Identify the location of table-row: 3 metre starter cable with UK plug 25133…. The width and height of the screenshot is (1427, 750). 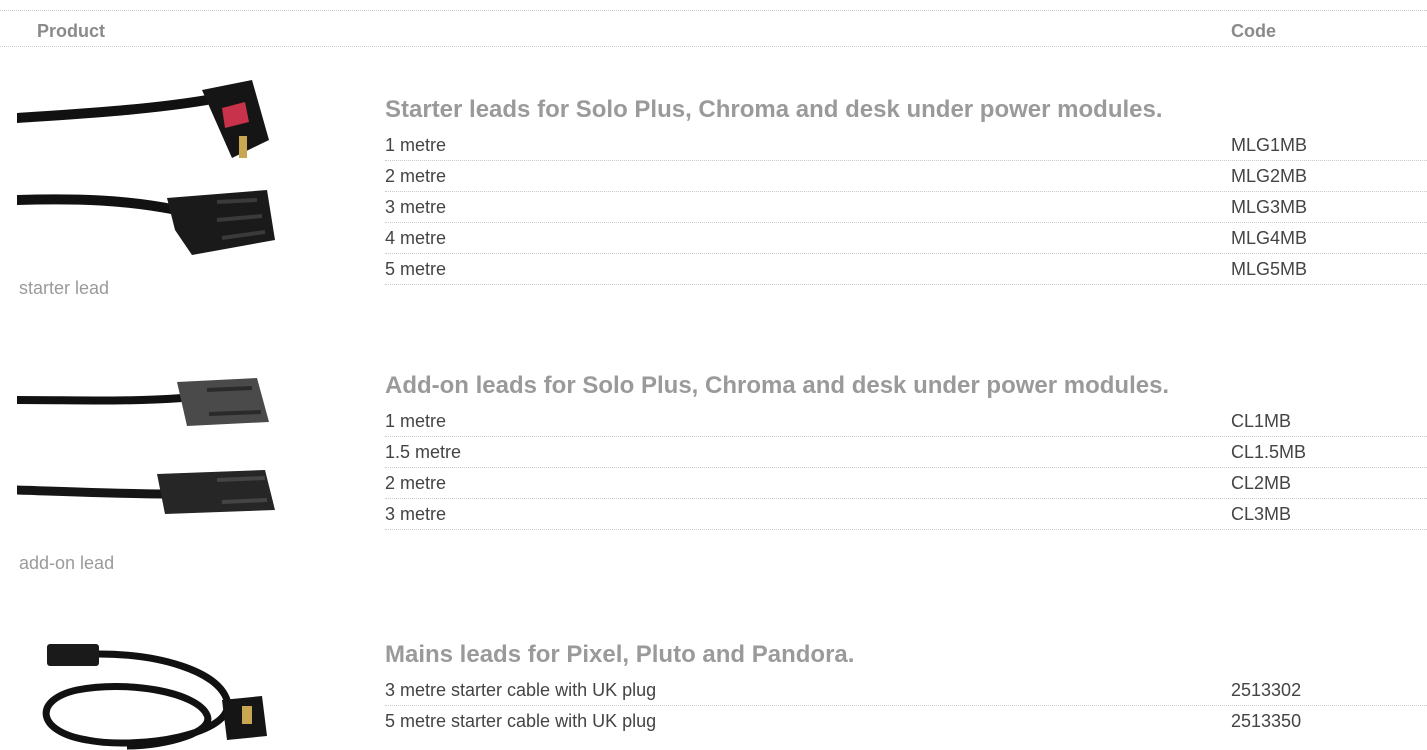
(906, 690).